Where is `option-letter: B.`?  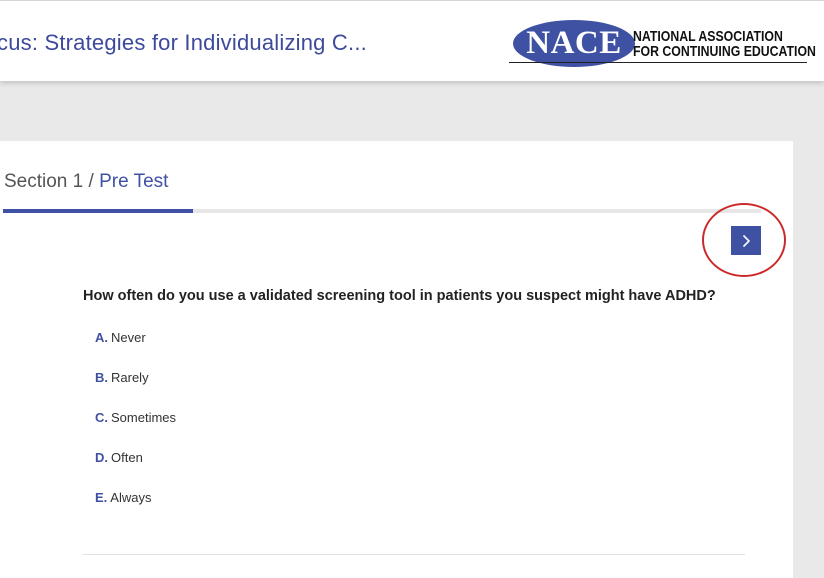 option-letter: B. is located at coordinates (101, 377).